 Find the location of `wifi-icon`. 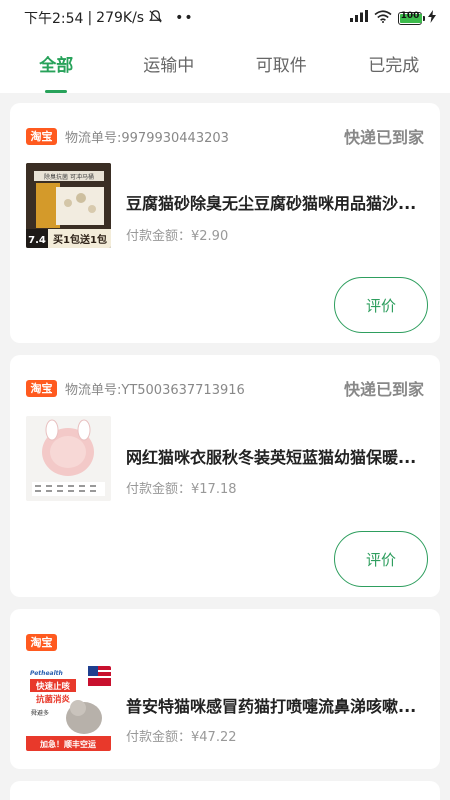

wifi-icon is located at coordinates (383, 18).